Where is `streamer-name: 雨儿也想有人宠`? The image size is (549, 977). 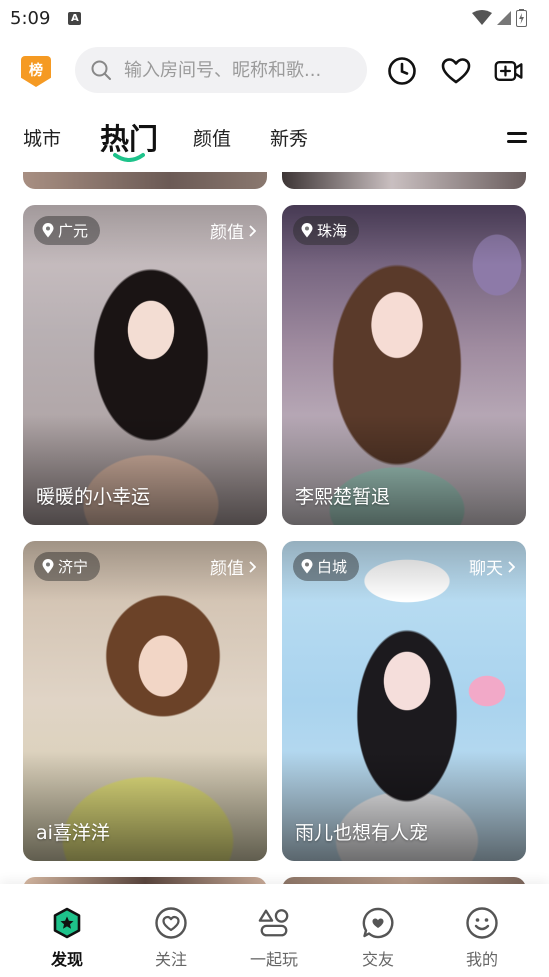
streamer-name: 雨儿也想有人宠 is located at coordinates (362, 833).